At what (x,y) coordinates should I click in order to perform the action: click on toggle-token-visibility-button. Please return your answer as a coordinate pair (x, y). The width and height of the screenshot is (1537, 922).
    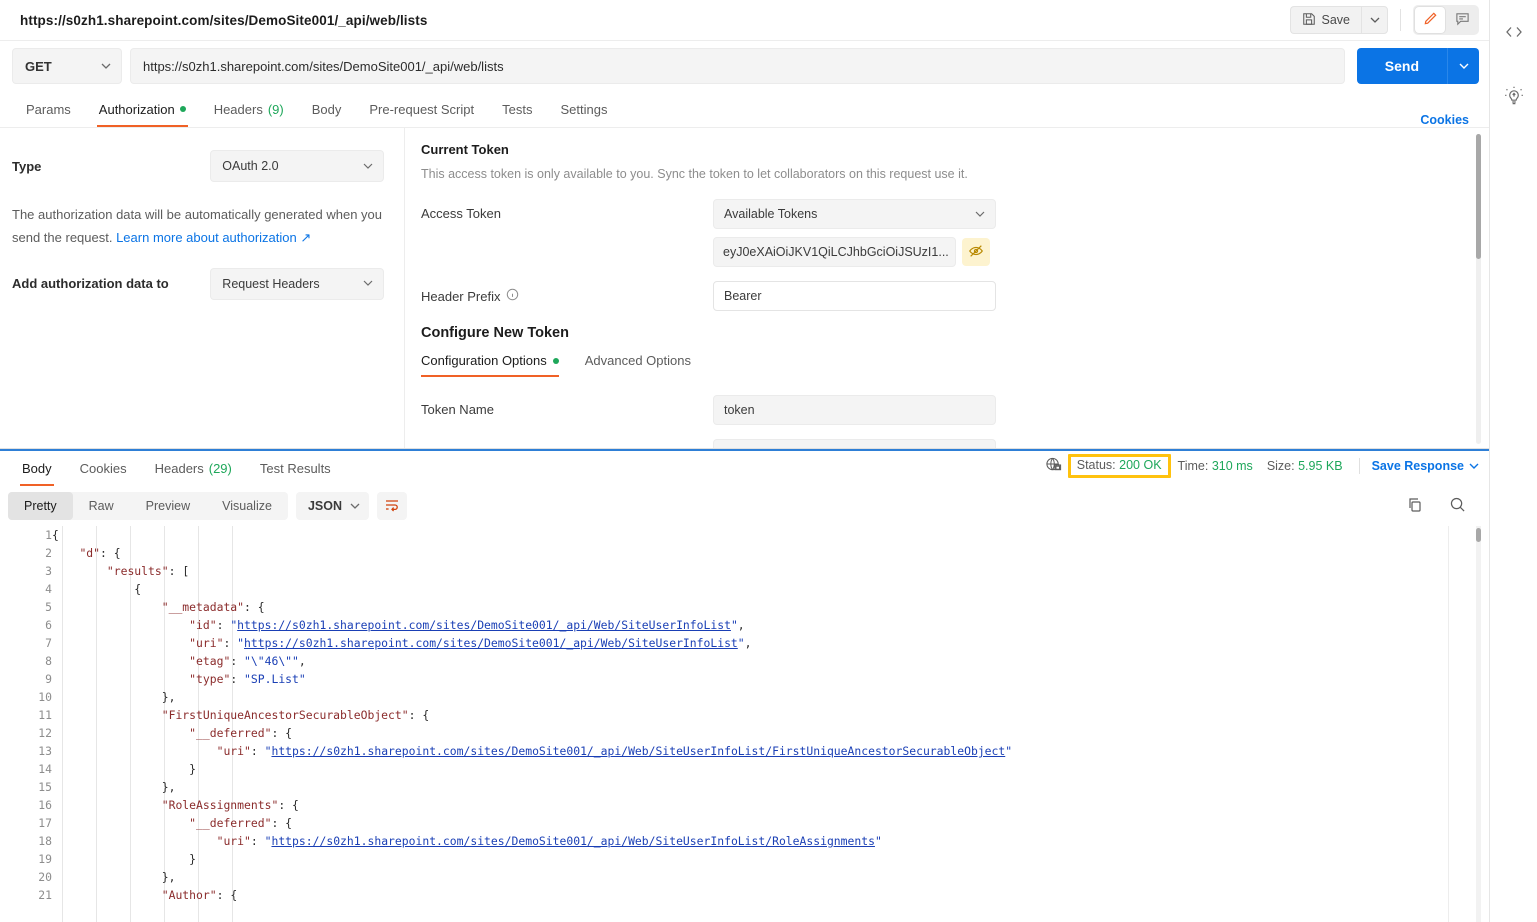
    Looking at the image, I should click on (976, 252).